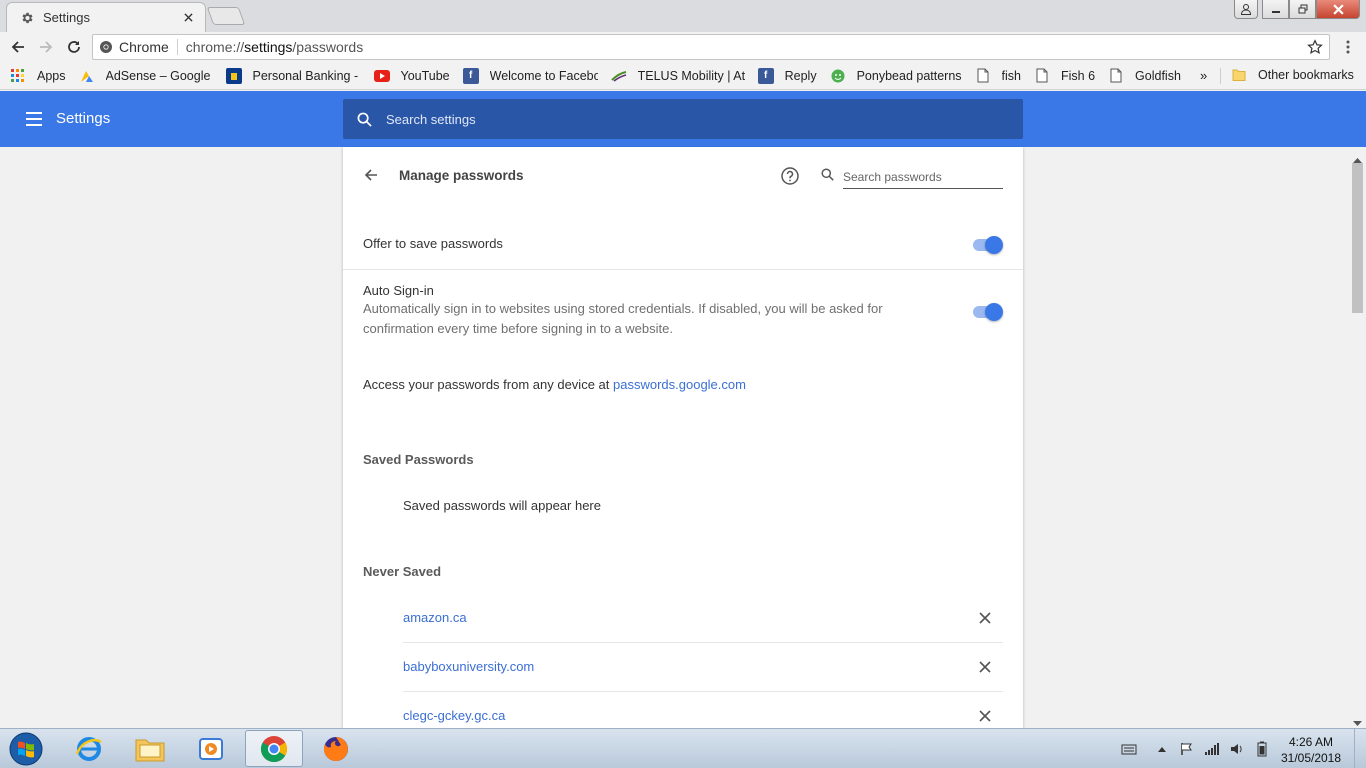 This screenshot has height=768, width=1366. Describe the element at coordinates (1311, 750) in the screenshot. I see `system-clock: 4:26 AM 31/05/2018` at that location.